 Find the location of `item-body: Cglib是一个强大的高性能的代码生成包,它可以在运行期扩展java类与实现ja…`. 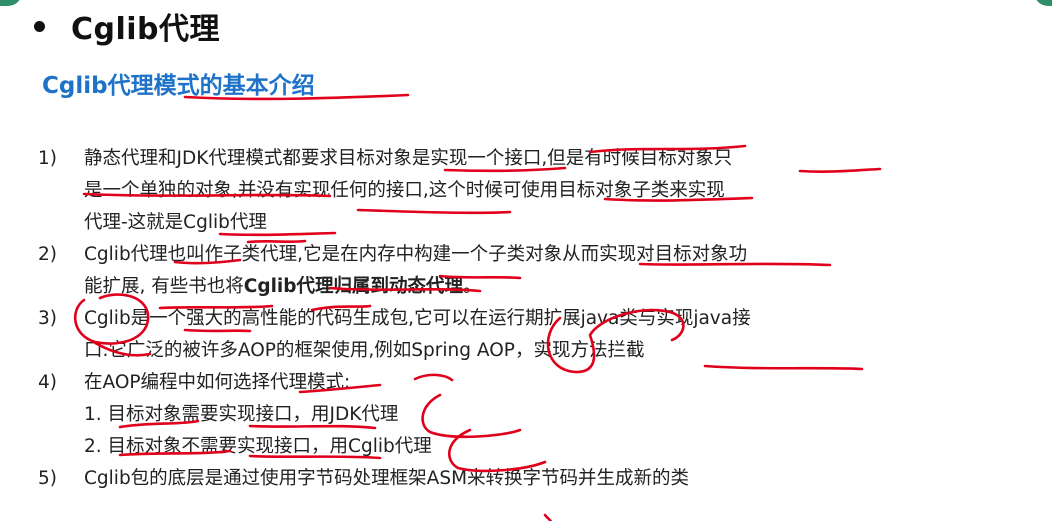

item-body: Cglib是一个强大的高性能的代码生成包,它可以在运行期扩展java类与实现ja… is located at coordinates (561, 335).